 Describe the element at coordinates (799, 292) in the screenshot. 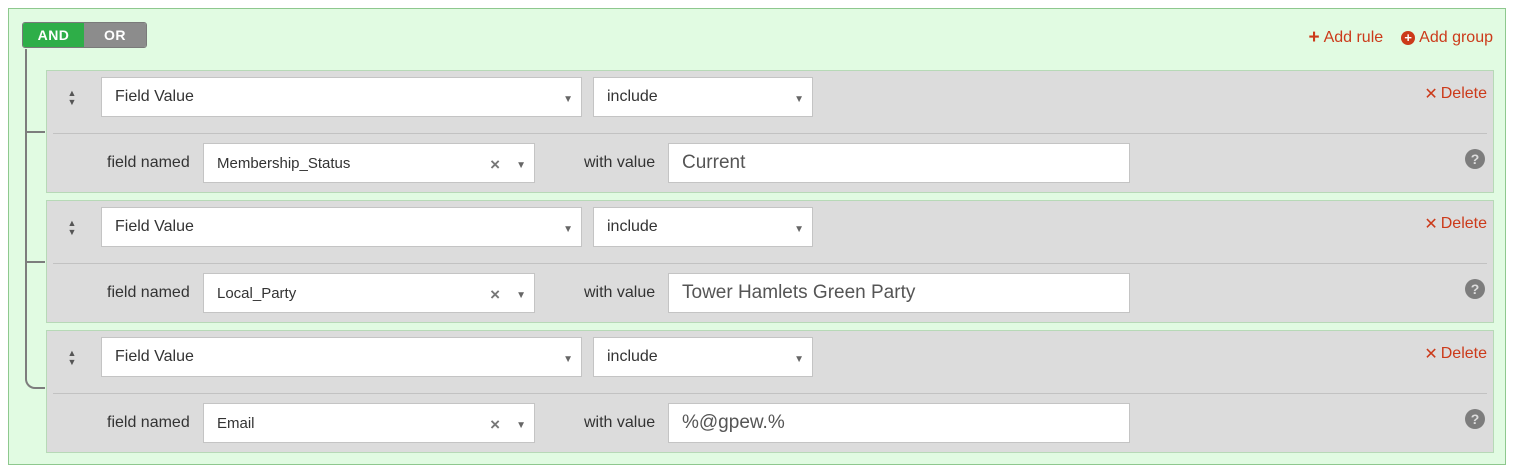

I see `value-text: Tower Hamlets Green Party` at that location.